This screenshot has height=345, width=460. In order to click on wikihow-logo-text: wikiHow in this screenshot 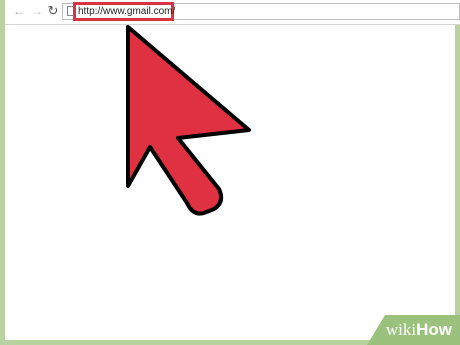, I will do `click(419, 330)`.